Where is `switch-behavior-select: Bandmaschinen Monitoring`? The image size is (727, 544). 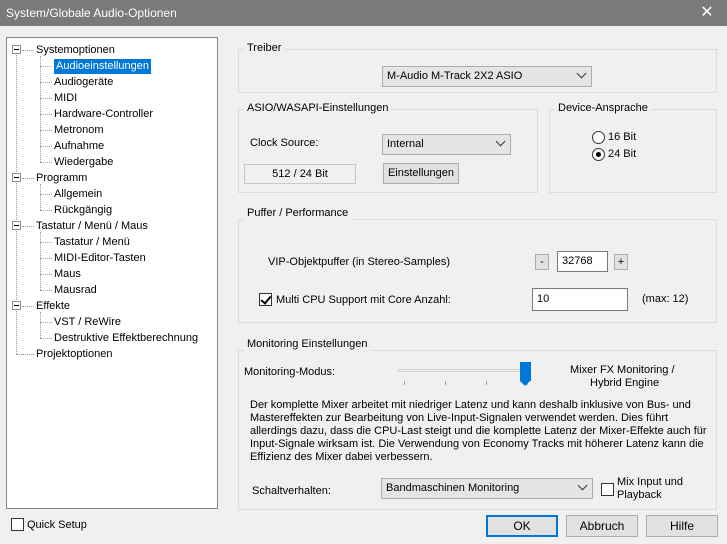 switch-behavior-select: Bandmaschinen Monitoring is located at coordinates (487, 488).